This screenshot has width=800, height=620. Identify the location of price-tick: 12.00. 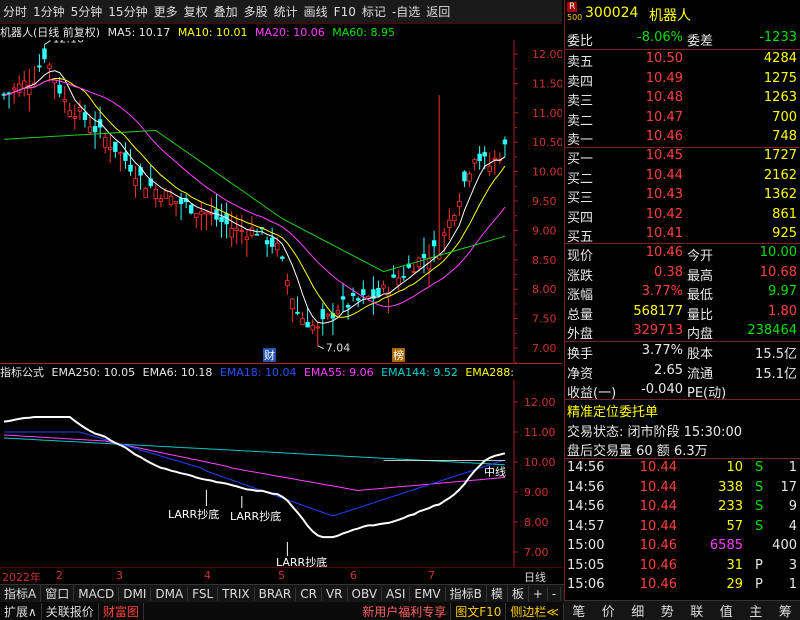
(547, 54).